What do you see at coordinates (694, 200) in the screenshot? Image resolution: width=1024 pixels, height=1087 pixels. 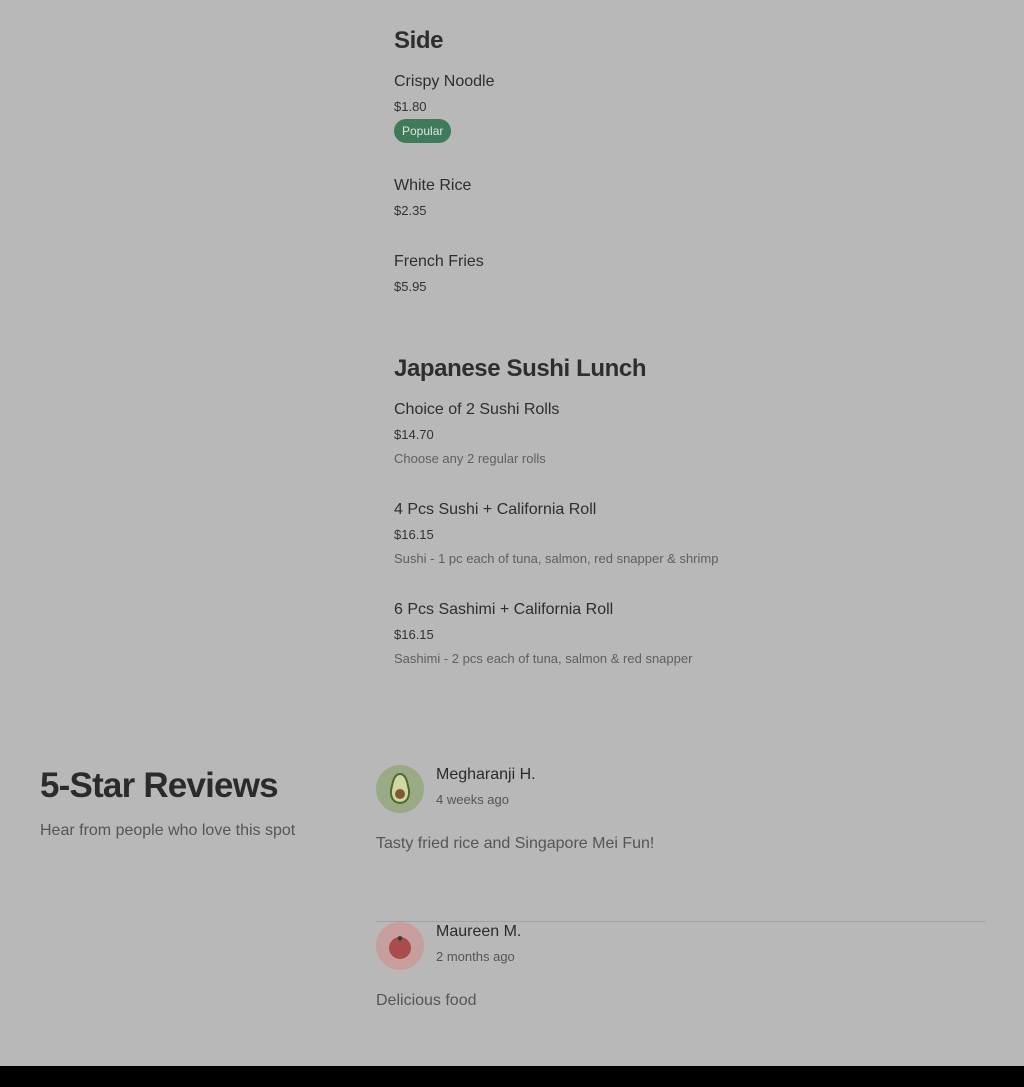 I see `menu-item-white-rice: White Rice $2.35` at bounding box center [694, 200].